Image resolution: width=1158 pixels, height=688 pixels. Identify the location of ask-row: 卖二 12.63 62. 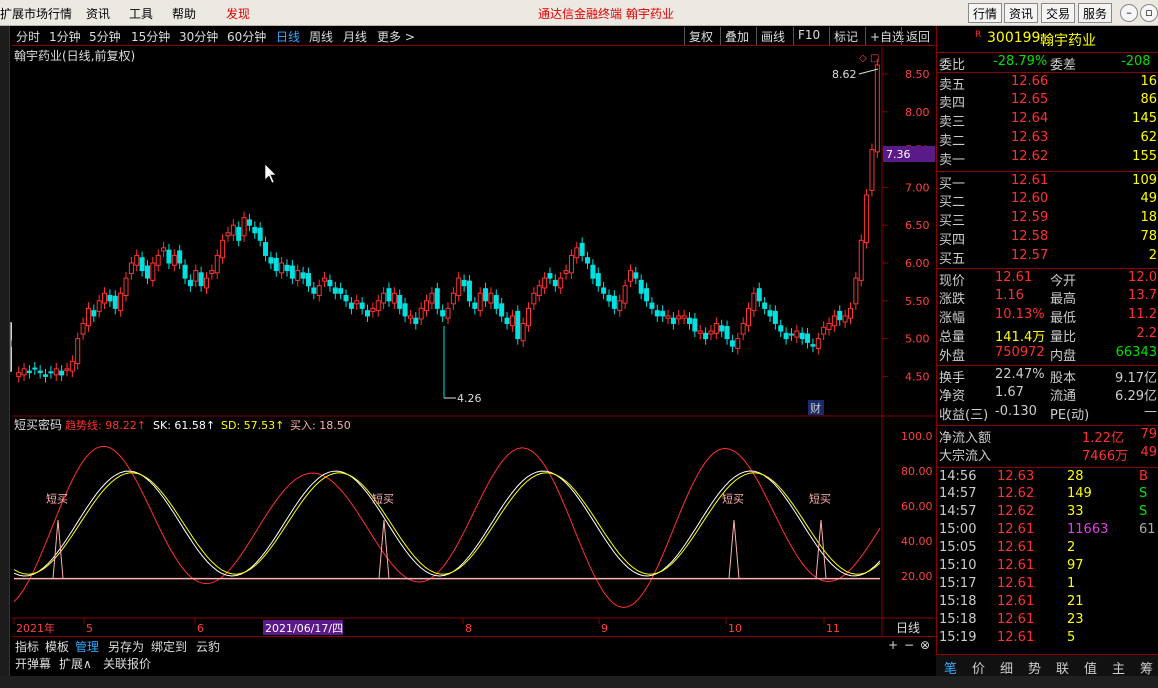
(1047, 139).